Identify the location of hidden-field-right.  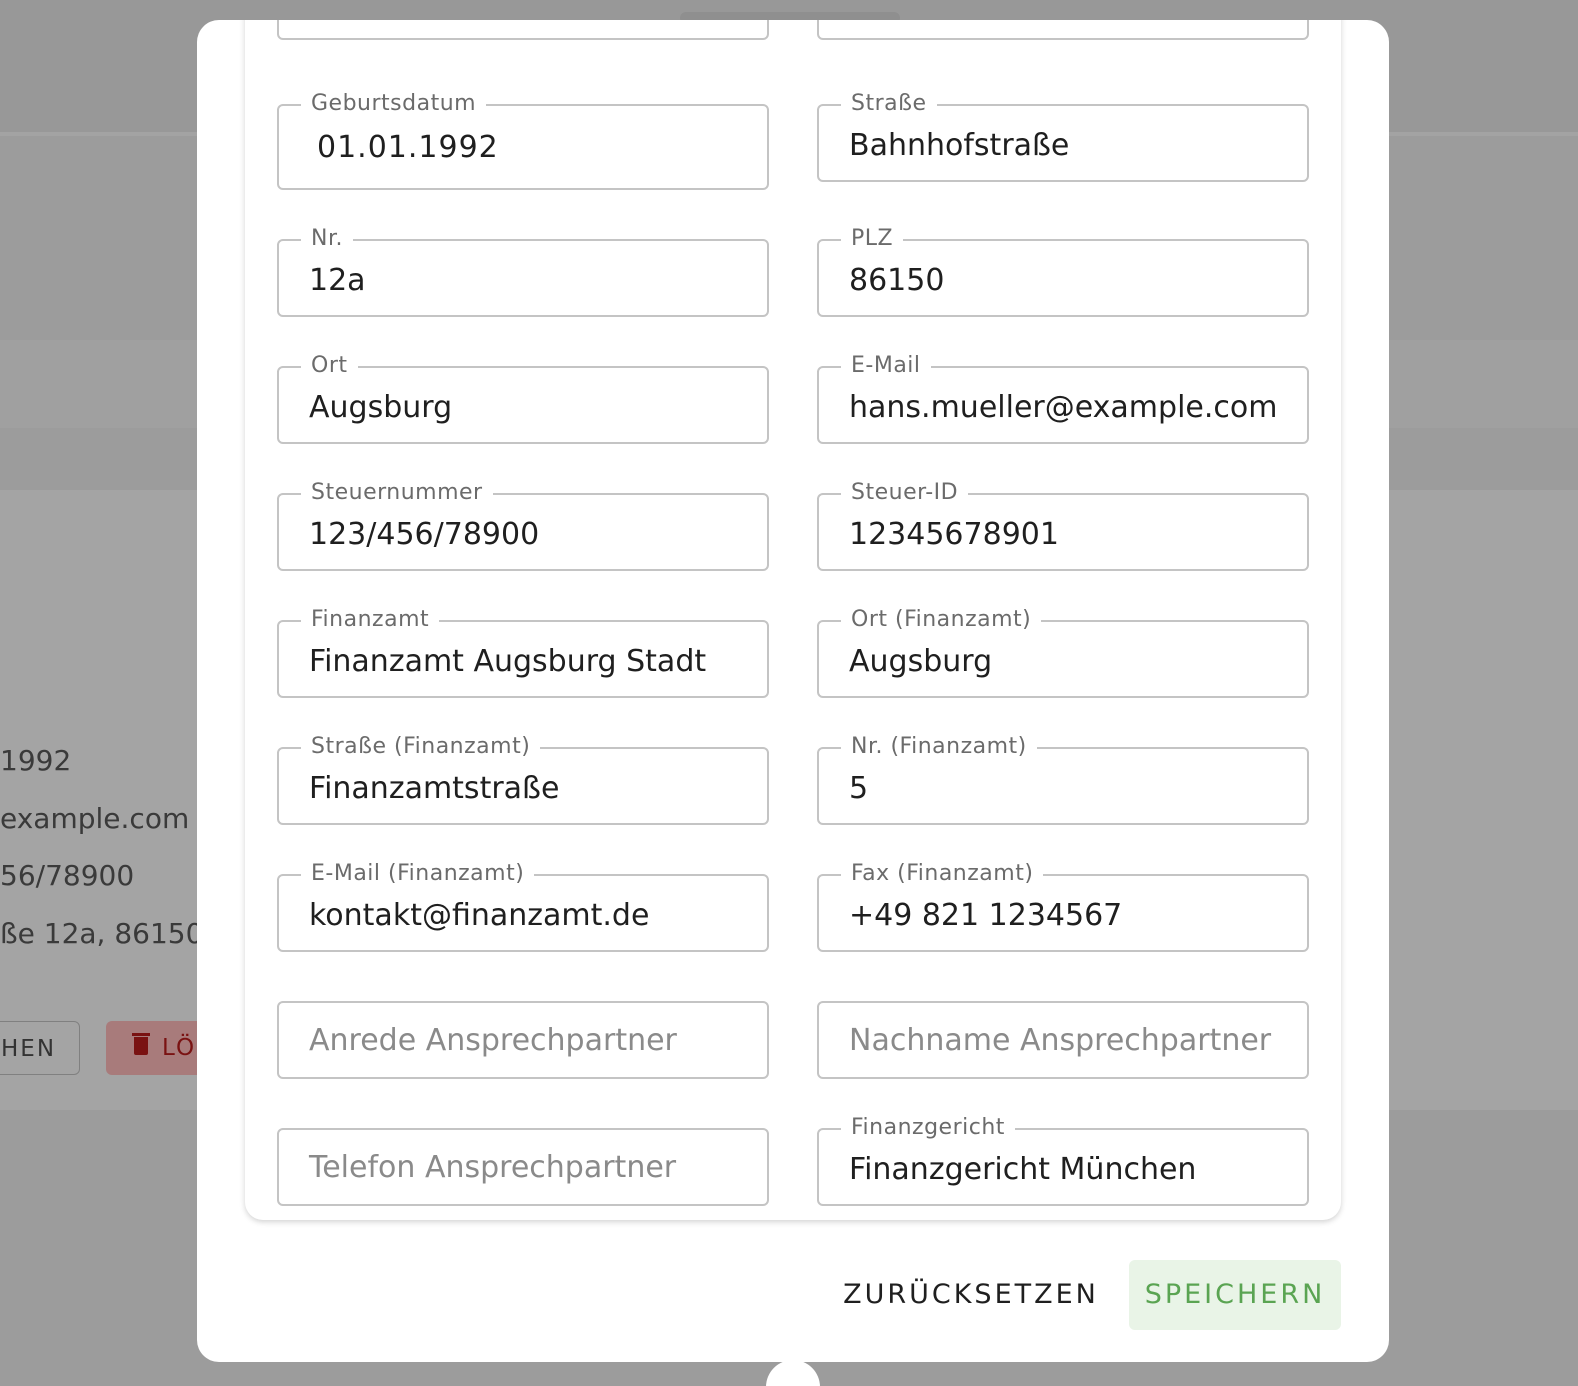
(1063, 30).